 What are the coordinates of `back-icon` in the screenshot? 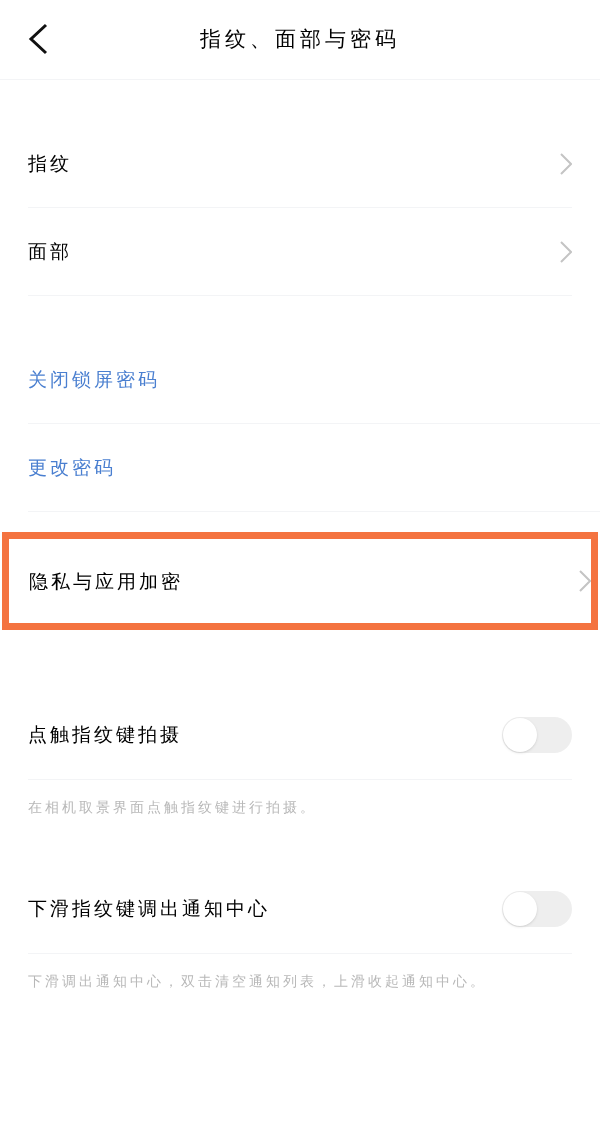 It's located at (38, 39).